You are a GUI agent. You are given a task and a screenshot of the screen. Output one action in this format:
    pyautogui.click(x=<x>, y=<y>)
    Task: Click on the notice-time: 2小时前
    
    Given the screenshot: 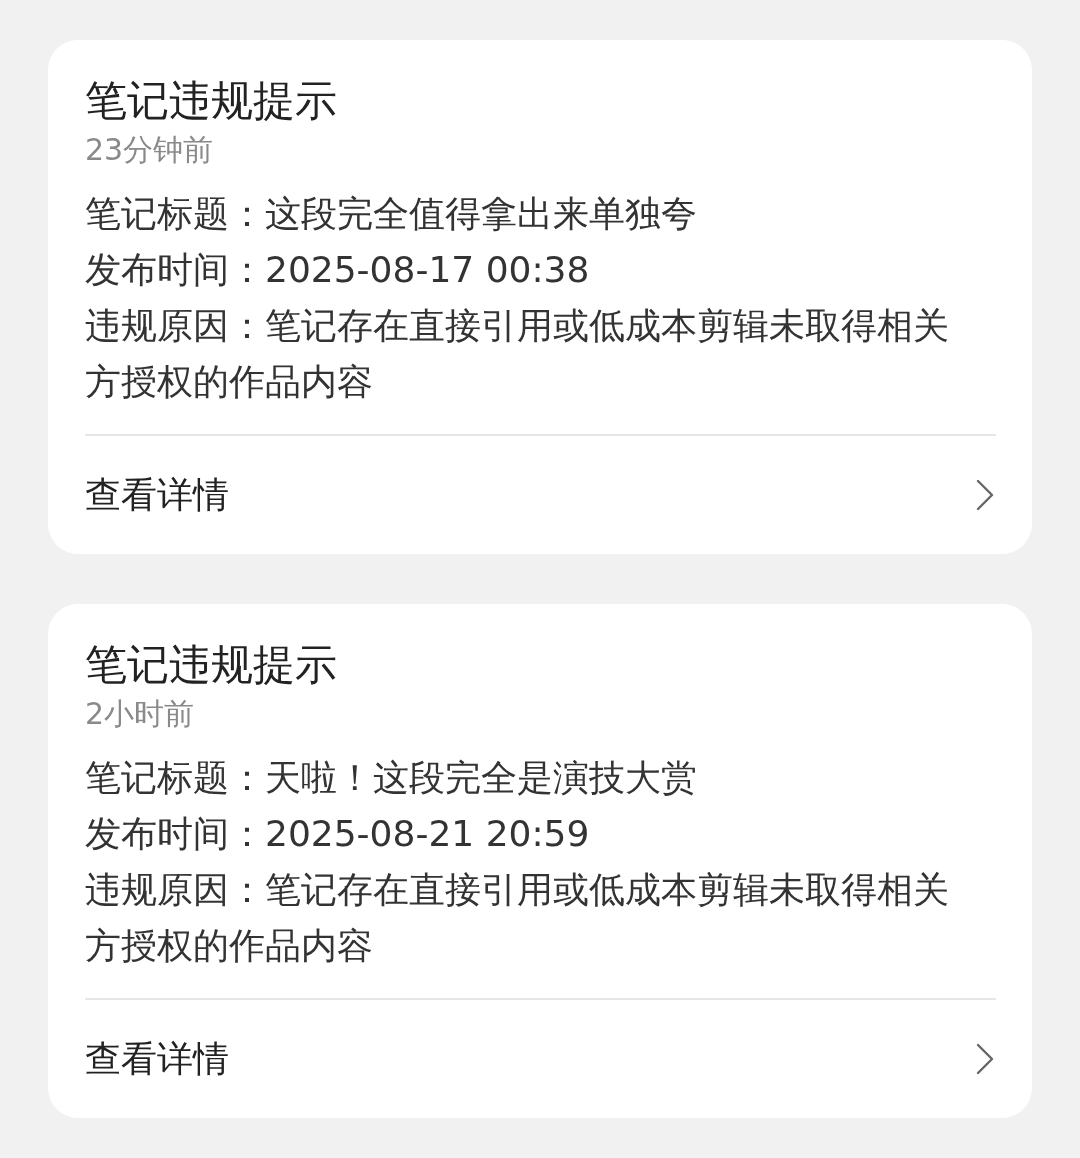 What is the action you would take?
    pyautogui.click(x=140, y=714)
    